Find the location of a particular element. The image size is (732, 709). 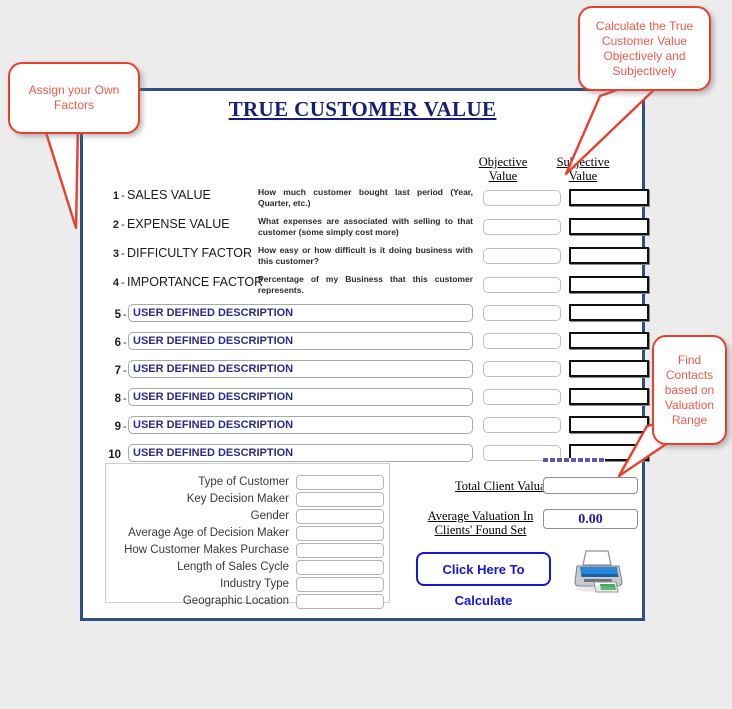

table-row: 8 - USER DEFINED DESCRIPTION is located at coordinates (376, 401).